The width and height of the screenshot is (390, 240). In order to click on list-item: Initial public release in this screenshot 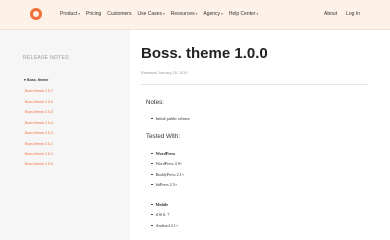, I will do `click(170, 118)`.